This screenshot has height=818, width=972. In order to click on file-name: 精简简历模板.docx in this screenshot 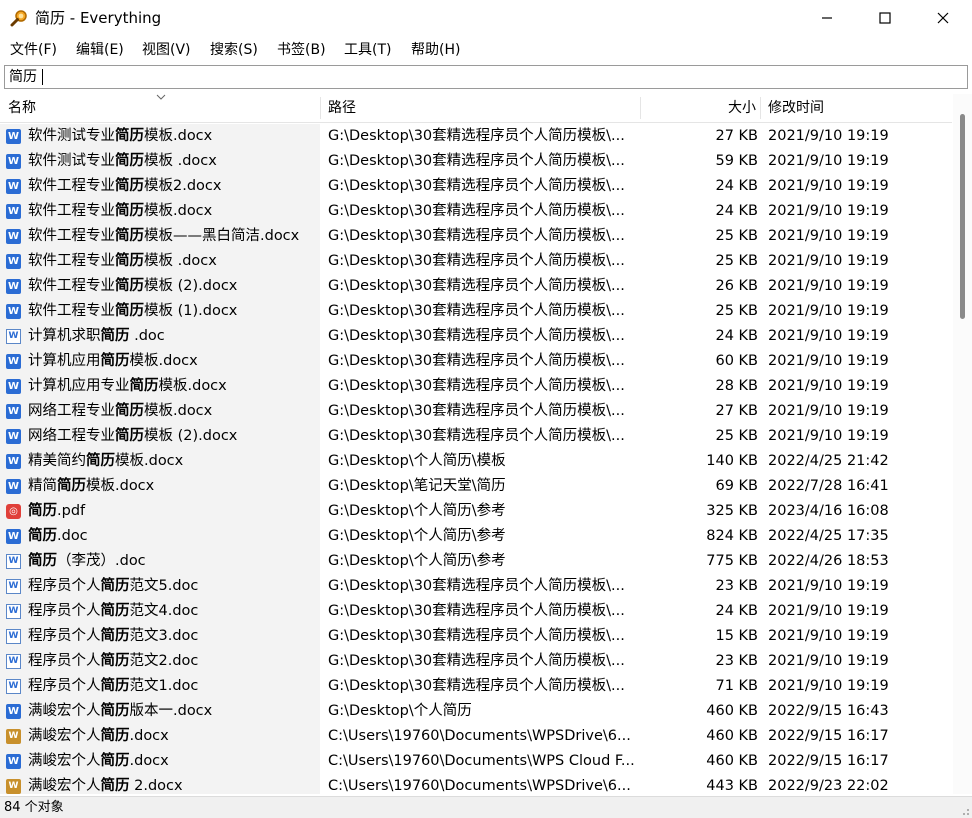, I will do `click(91, 486)`.